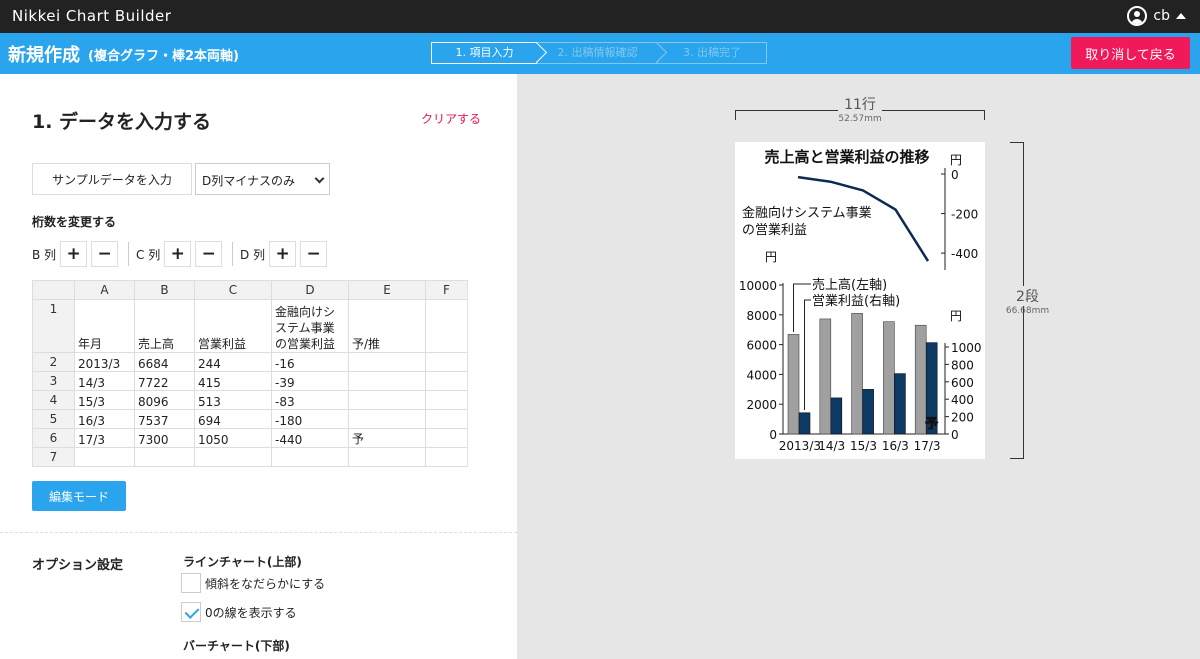 This screenshot has width=1200, height=659. Describe the element at coordinates (857, 374) in the screenshot. I see `bar-sales` at that location.